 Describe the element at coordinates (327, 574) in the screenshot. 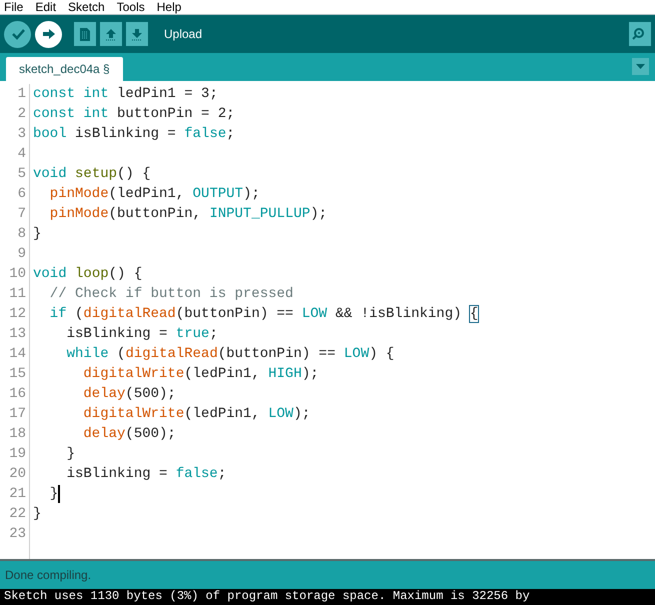

I see `status-message: Done compiling.` at that location.